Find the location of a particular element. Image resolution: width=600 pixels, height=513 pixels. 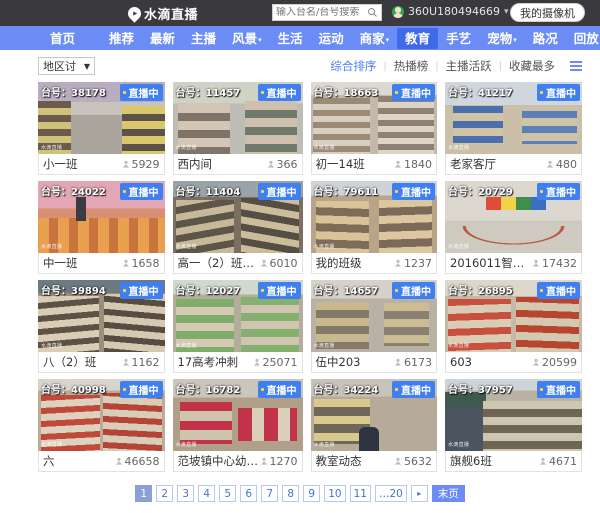

viewer-count-value: 46658 is located at coordinates (142, 461).